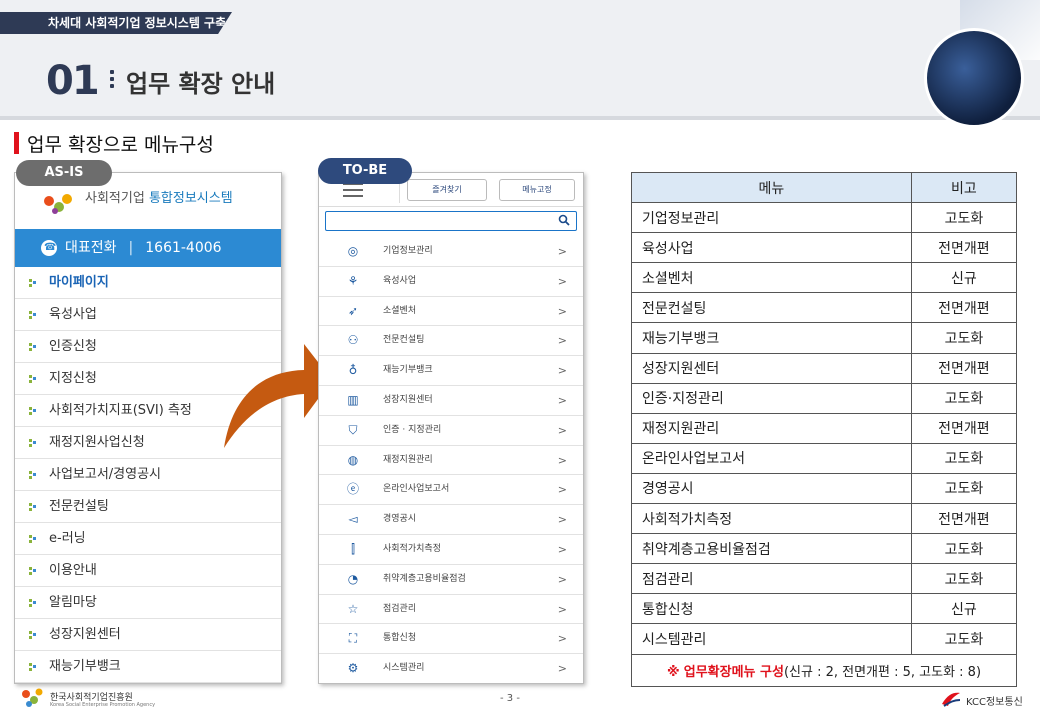 The width and height of the screenshot is (1040, 720). What do you see at coordinates (148, 283) in the screenshot?
I see `asis-menu-item: 마이페이지` at bounding box center [148, 283].